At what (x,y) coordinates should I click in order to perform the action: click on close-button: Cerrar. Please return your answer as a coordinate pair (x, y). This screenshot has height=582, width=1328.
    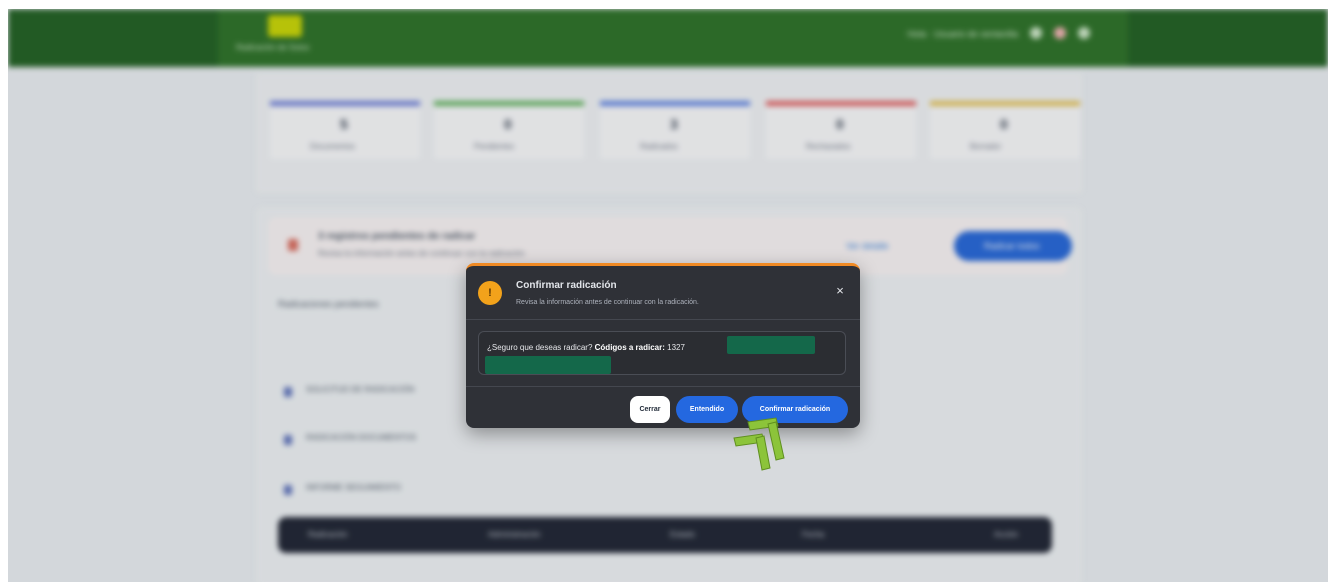
    Looking at the image, I should click on (650, 409).